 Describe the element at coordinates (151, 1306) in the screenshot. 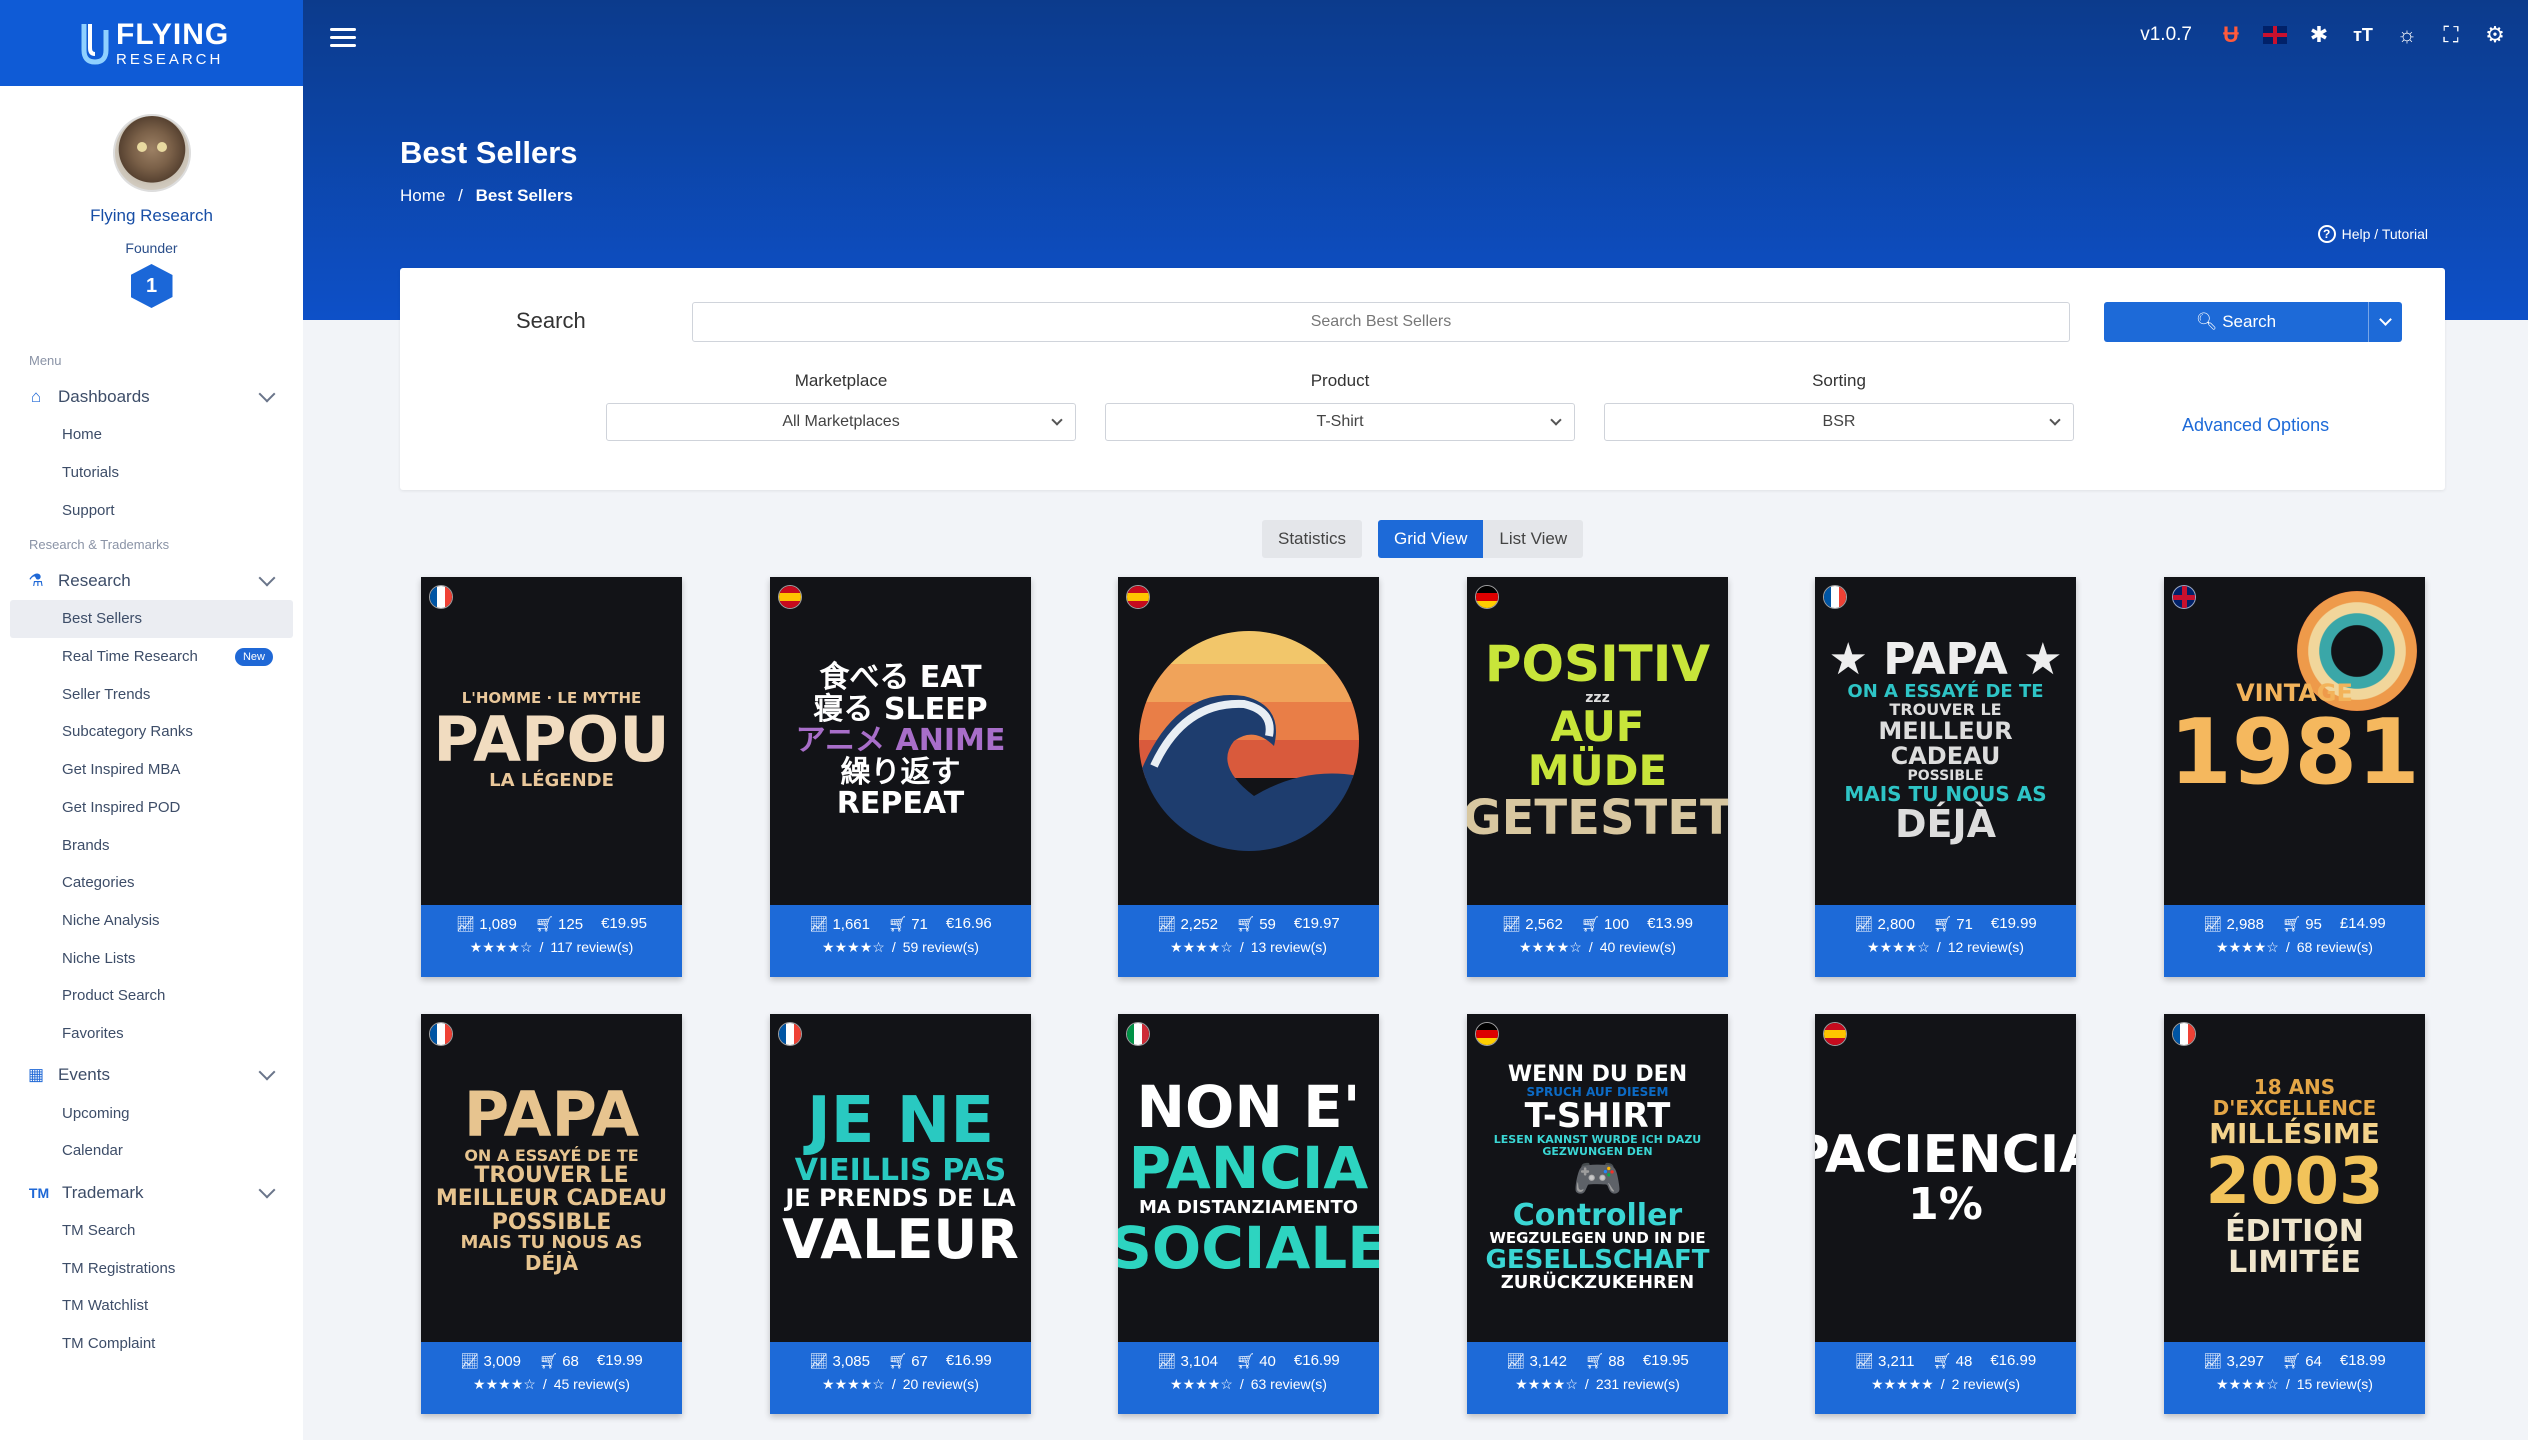

I see `sidebar-item-tm-watchlist: TM Watchlist` at that location.